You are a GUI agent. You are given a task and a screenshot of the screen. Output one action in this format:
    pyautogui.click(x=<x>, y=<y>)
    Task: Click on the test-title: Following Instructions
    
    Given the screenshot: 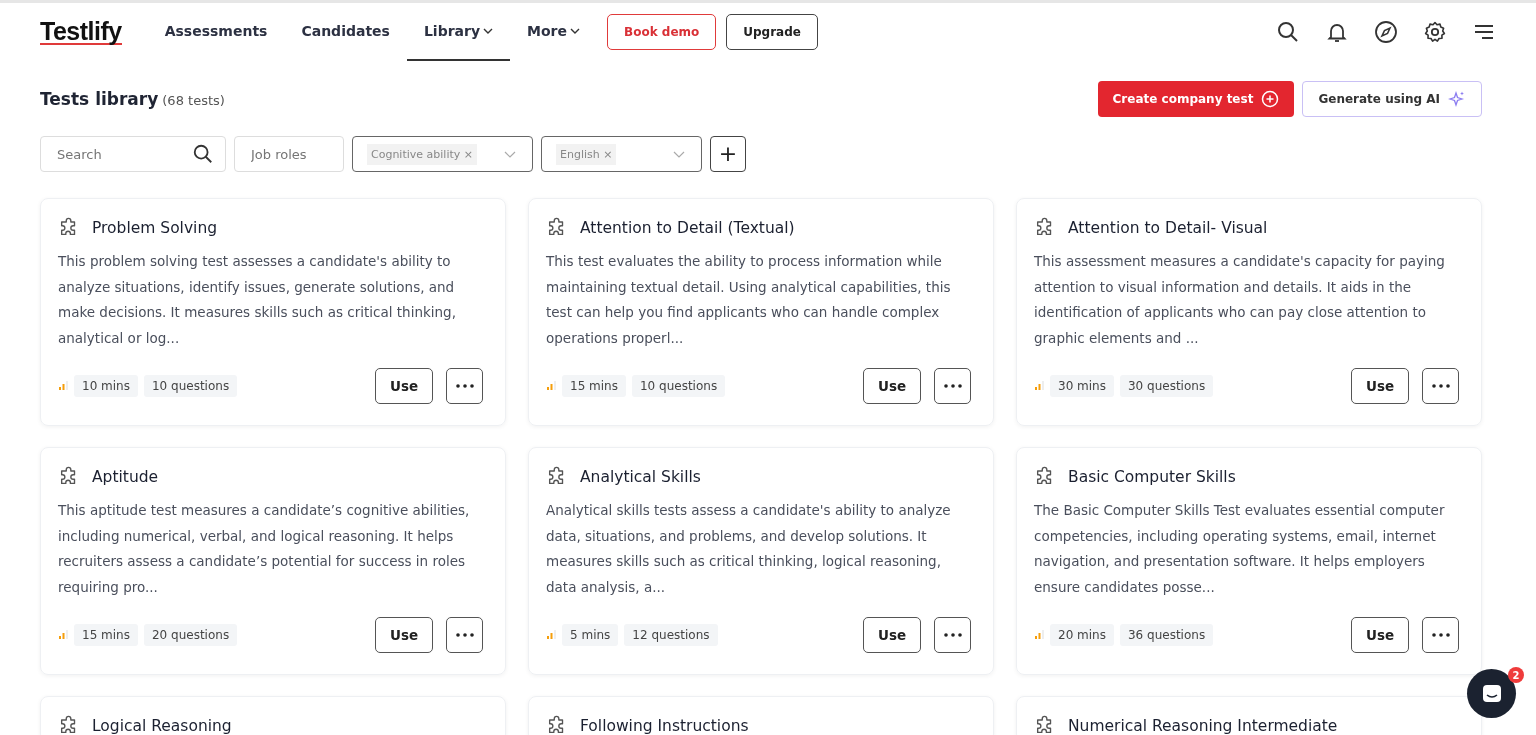 What is the action you would take?
    pyautogui.click(x=664, y=726)
    